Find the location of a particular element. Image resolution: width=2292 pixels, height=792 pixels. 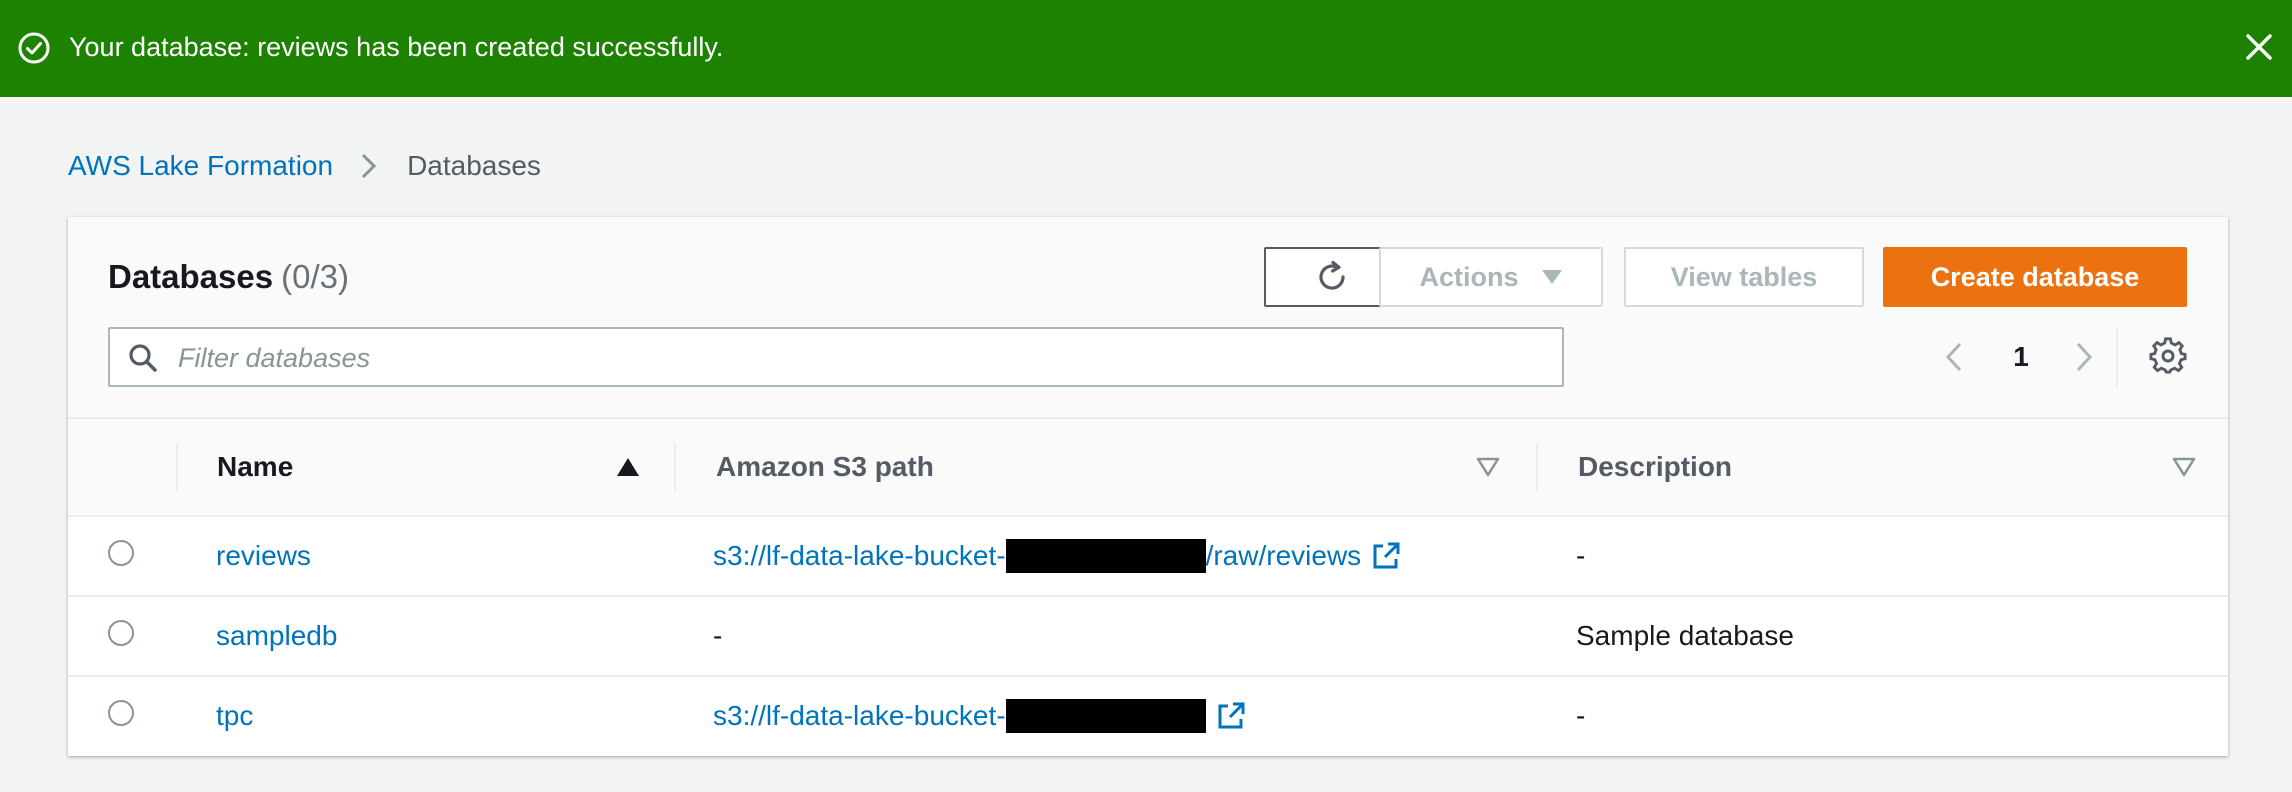

breadcrumb-link-lake-formation: AWS Lake Formation is located at coordinates (200, 166).